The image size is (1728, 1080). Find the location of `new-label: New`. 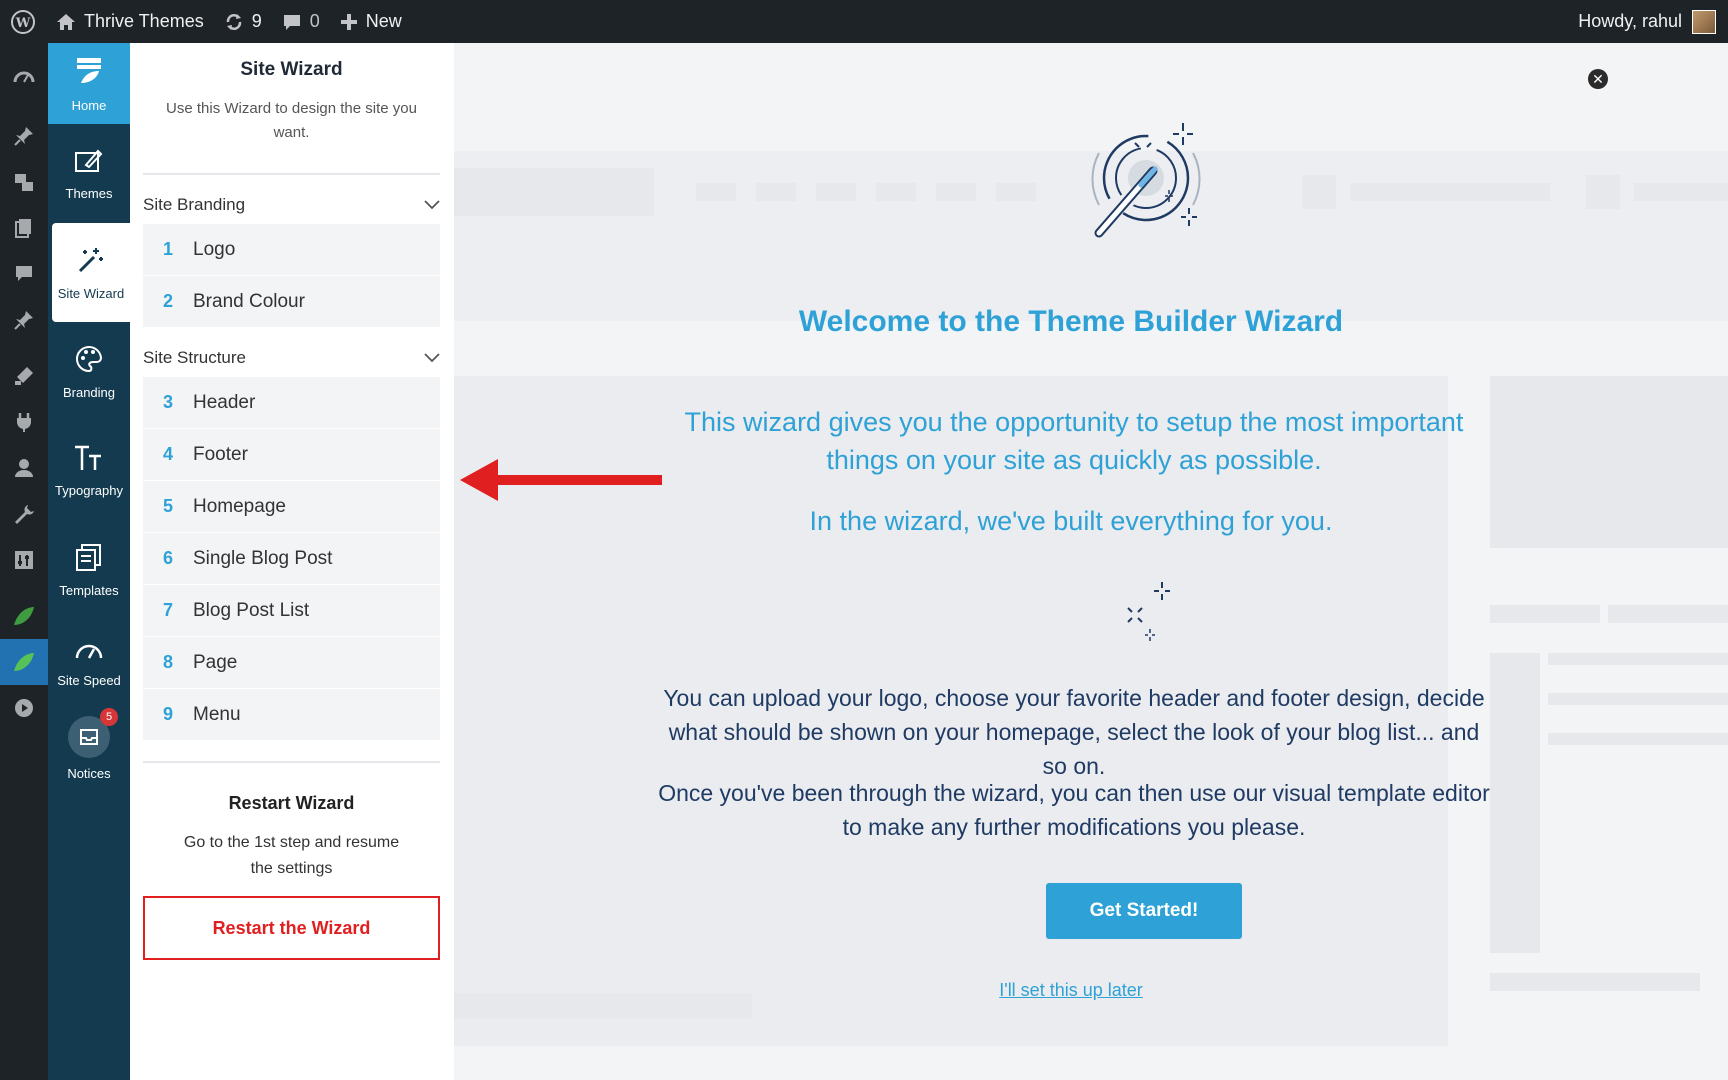

new-label: New is located at coordinates (383, 21).